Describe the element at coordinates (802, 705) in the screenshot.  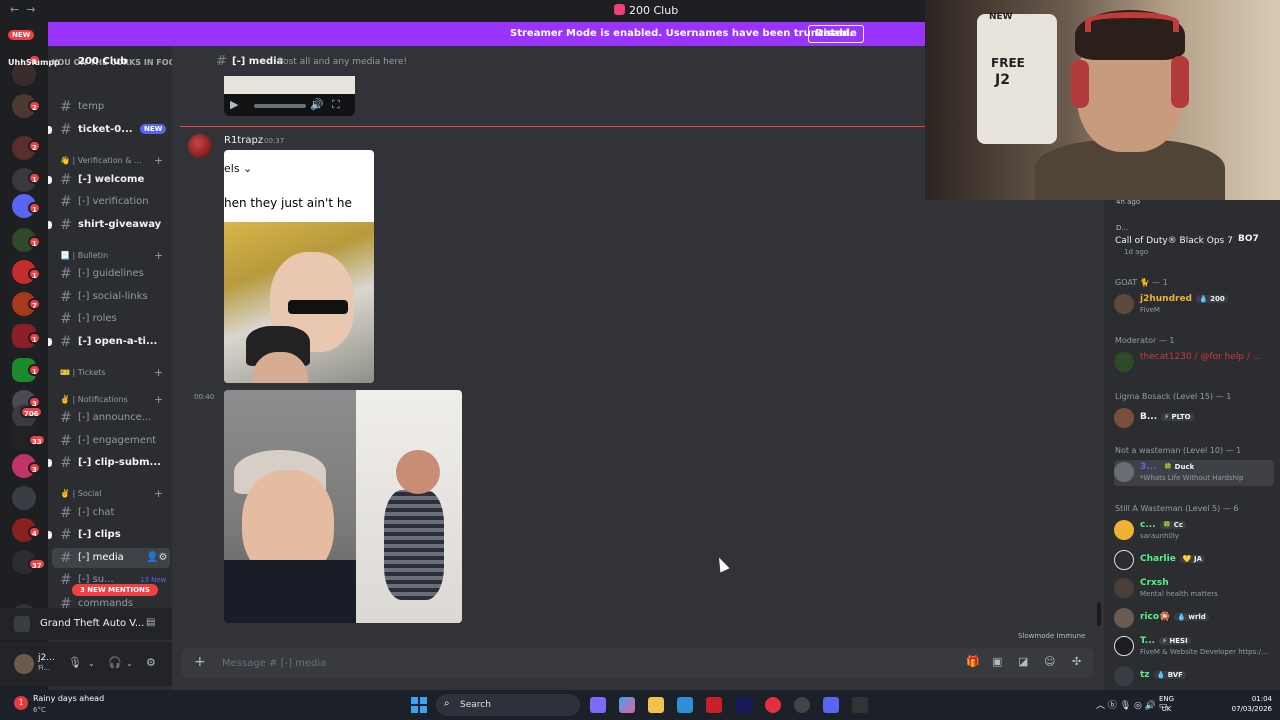
I see `obs-app-icon` at that location.